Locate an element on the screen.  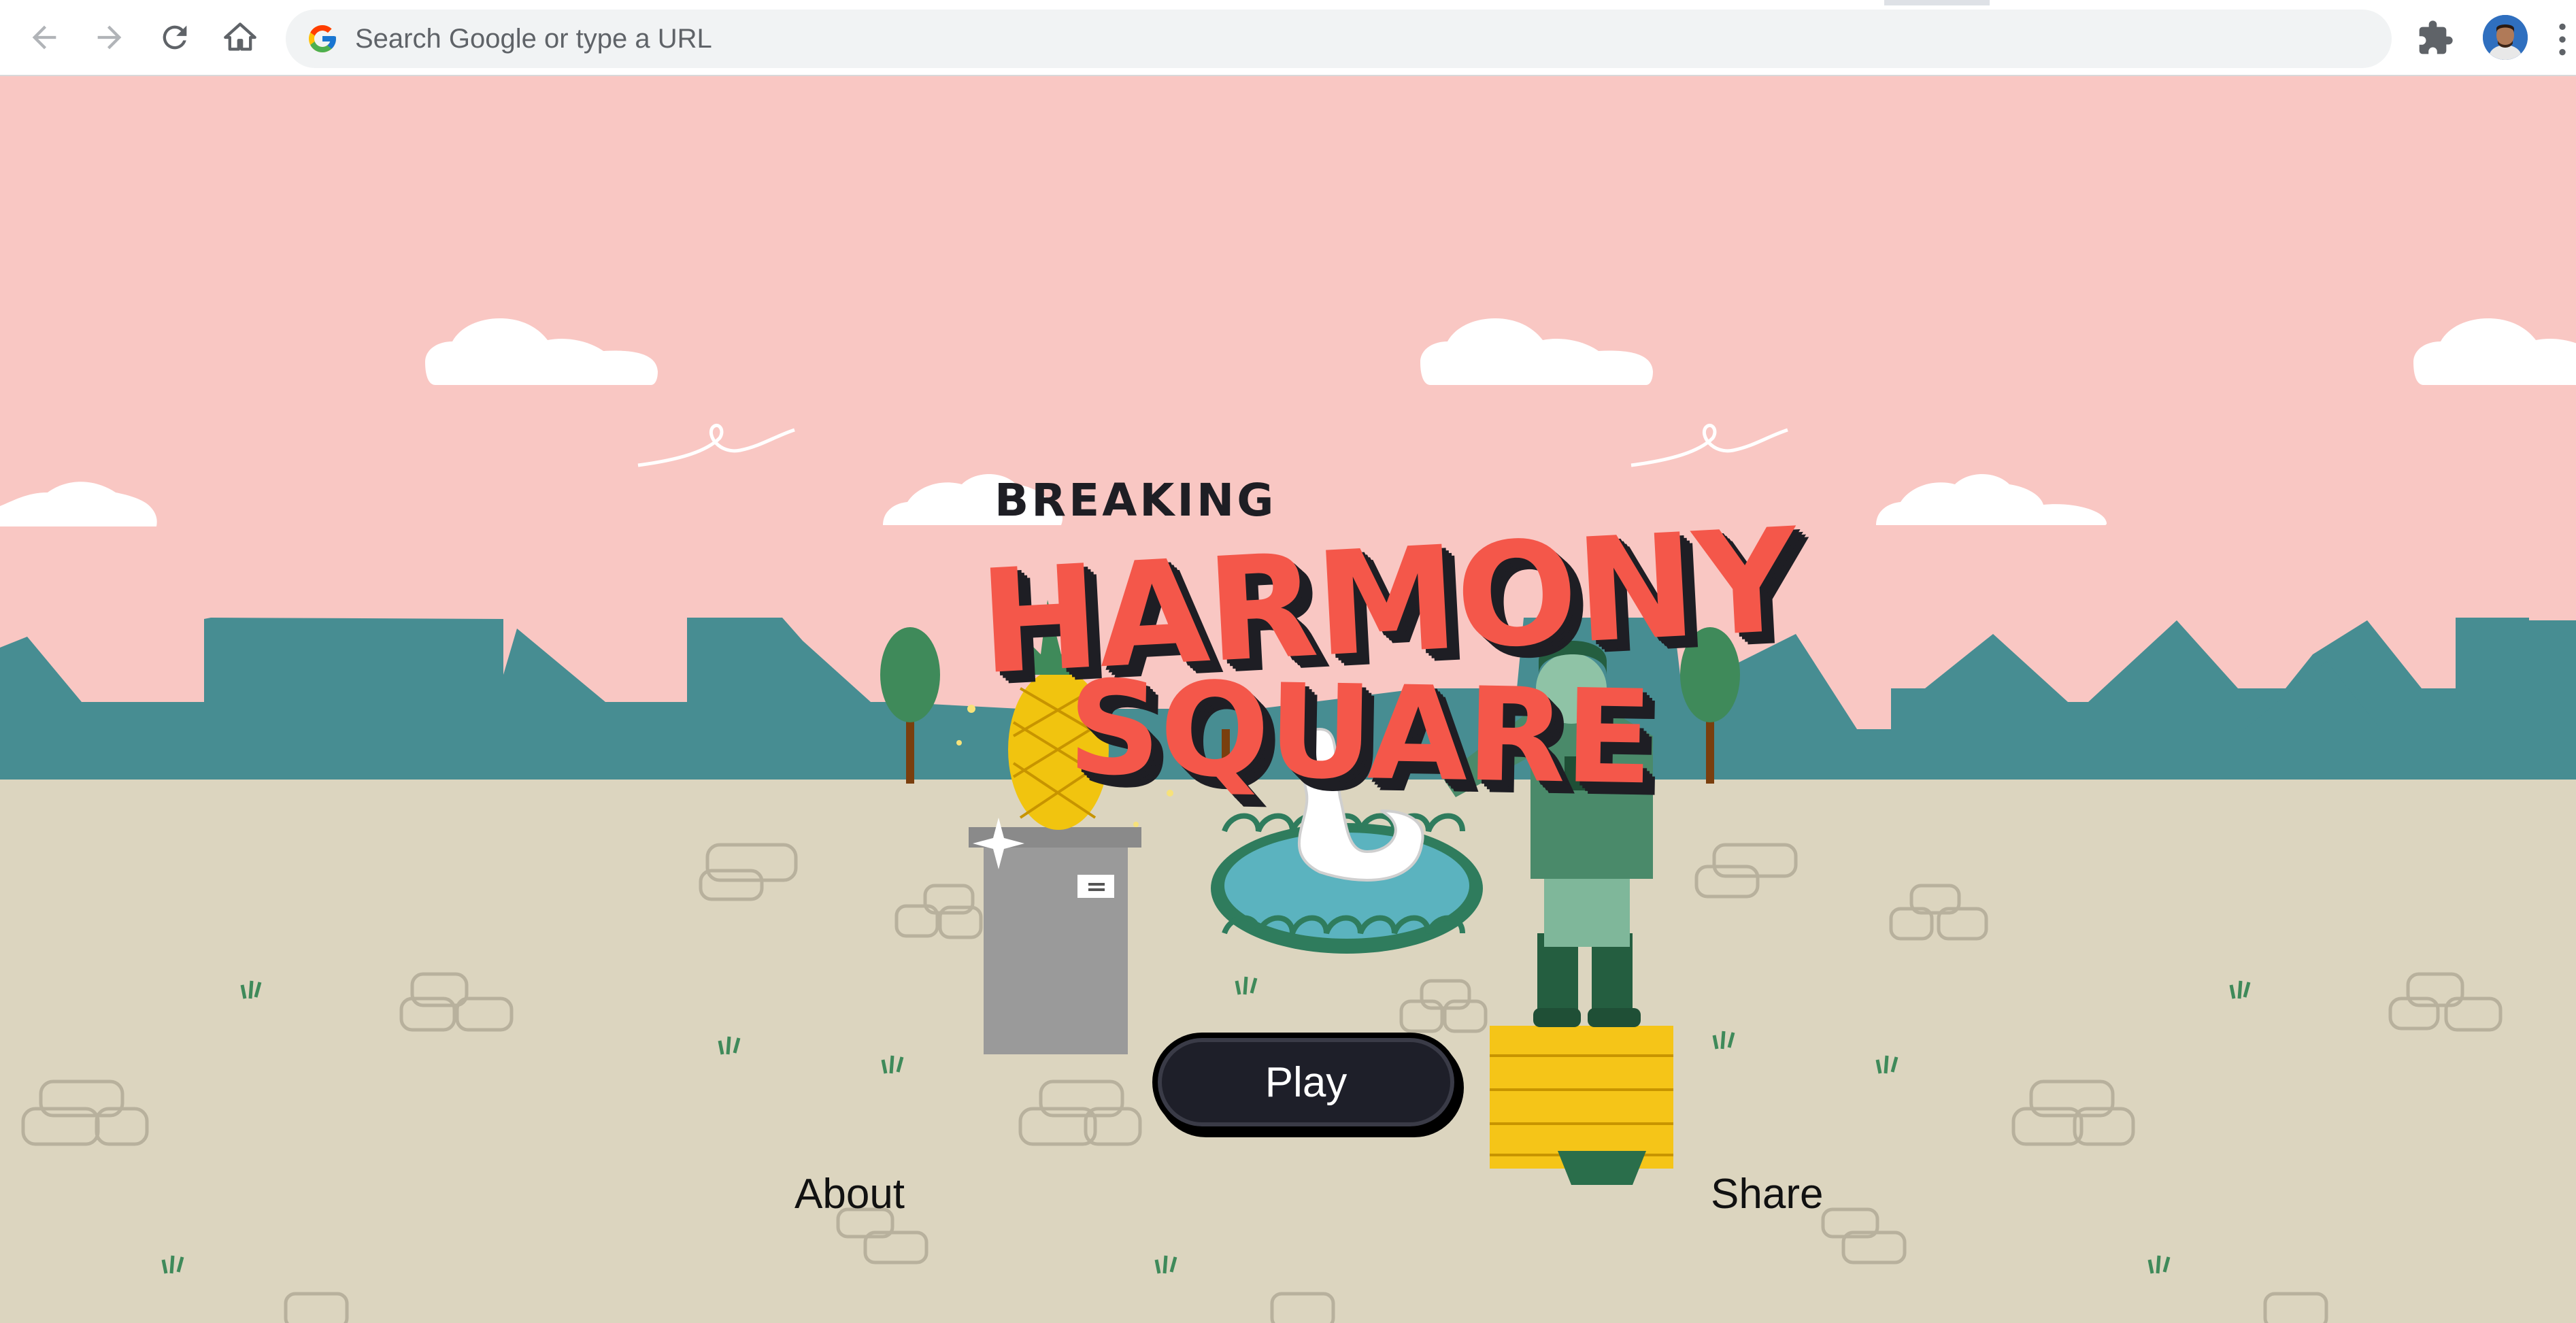
more-vertical-icon is located at coordinates (2562, 39).